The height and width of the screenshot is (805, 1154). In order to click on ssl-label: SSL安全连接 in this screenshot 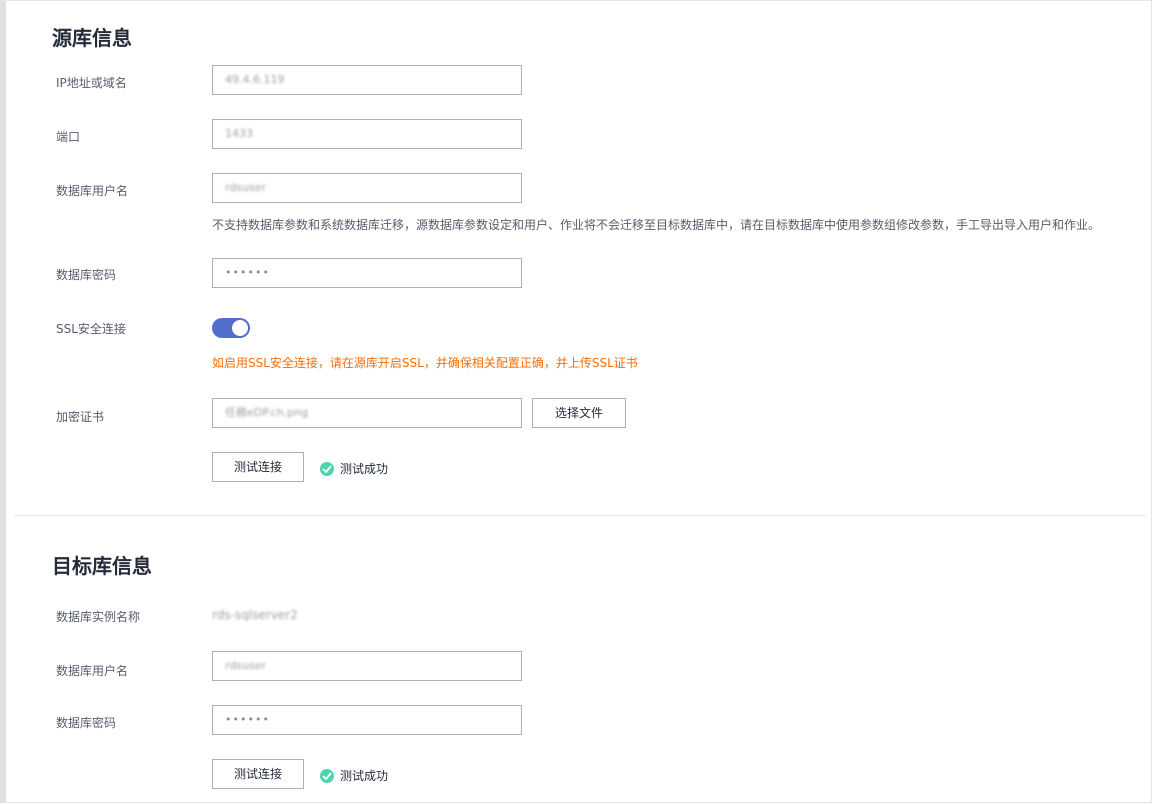, I will do `click(91, 329)`.